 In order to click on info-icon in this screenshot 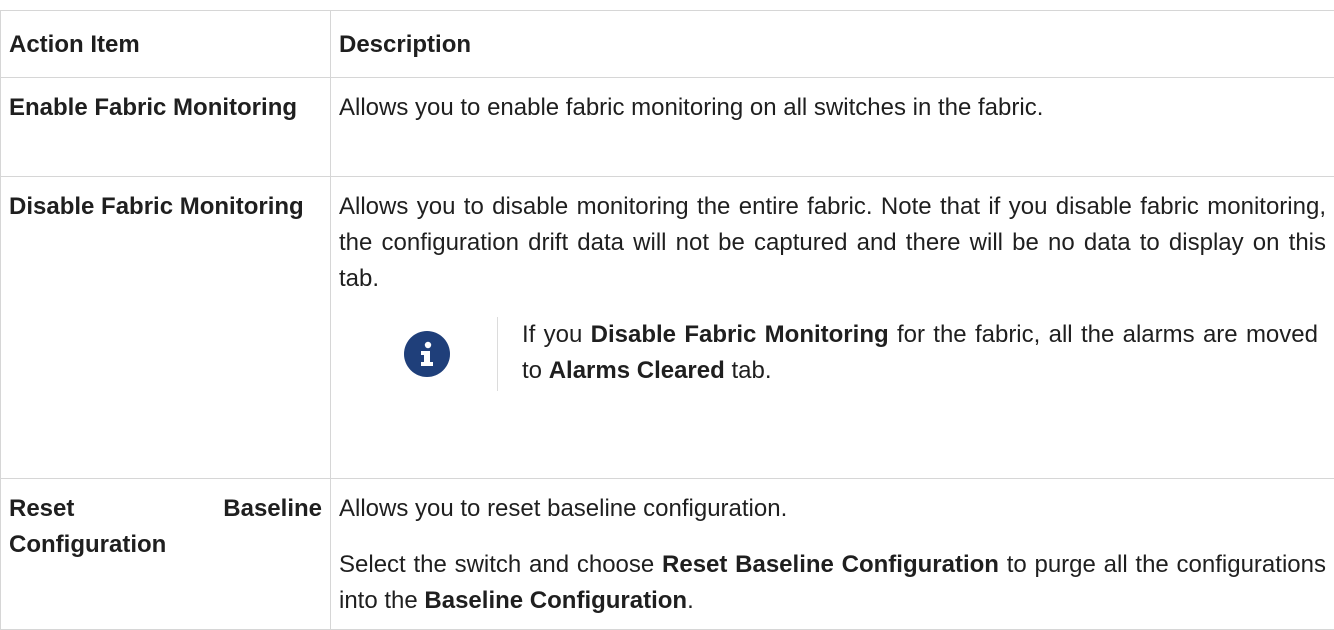, I will do `click(427, 354)`.